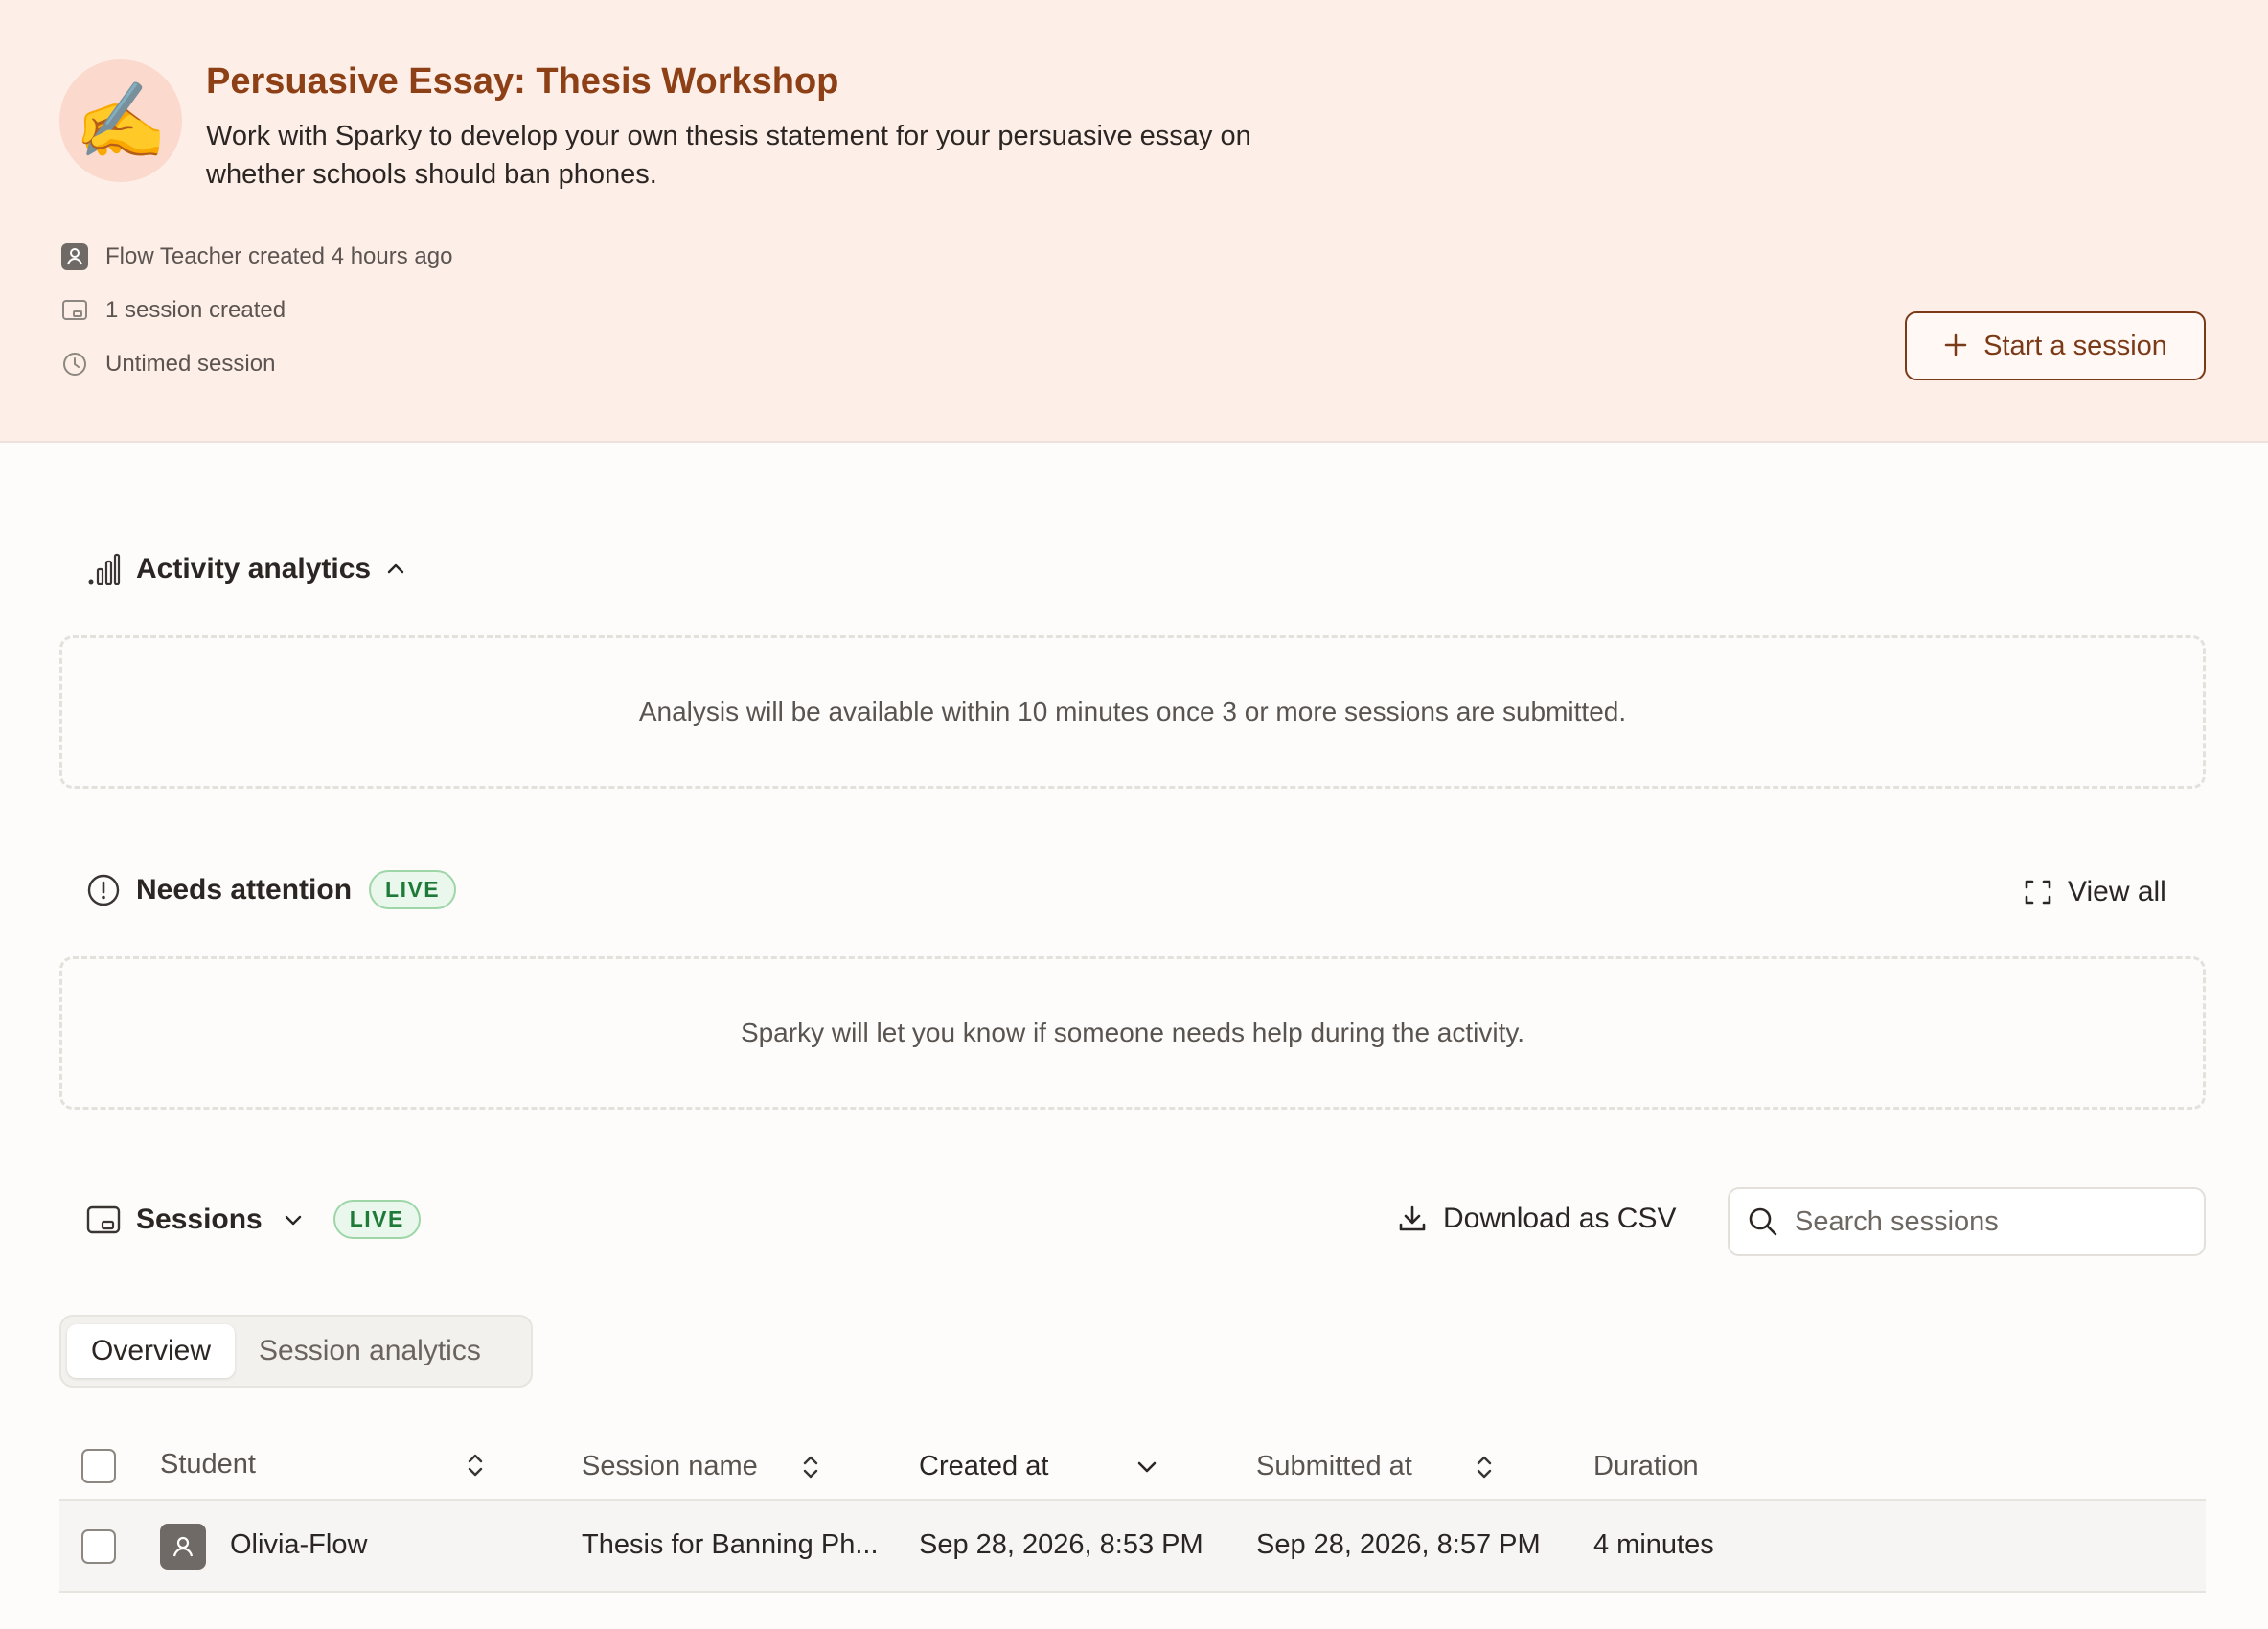 The height and width of the screenshot is (1629, 2268). Describe the element at coordinates (1061, 1544) in the screenshot. I see `cell-created-at: Sep 28, 2026, 8:53 PM` at that location.